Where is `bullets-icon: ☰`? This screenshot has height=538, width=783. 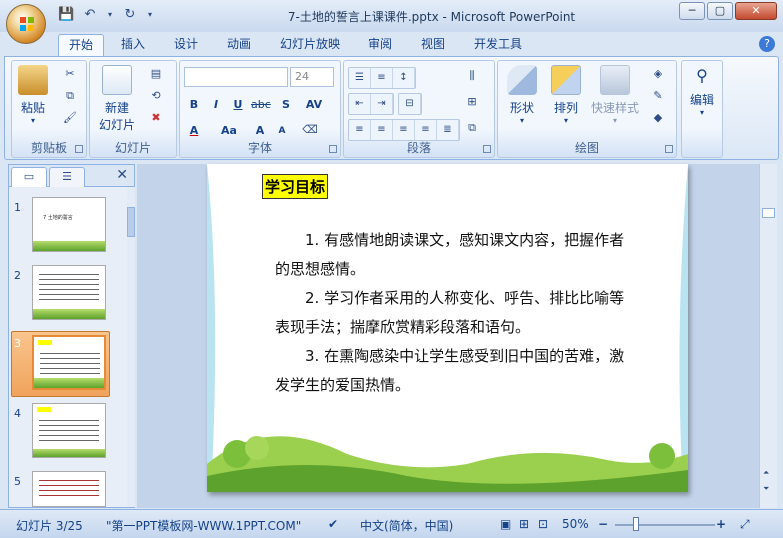
bullets-icon: ☰ is located at coordinates (360, 78).